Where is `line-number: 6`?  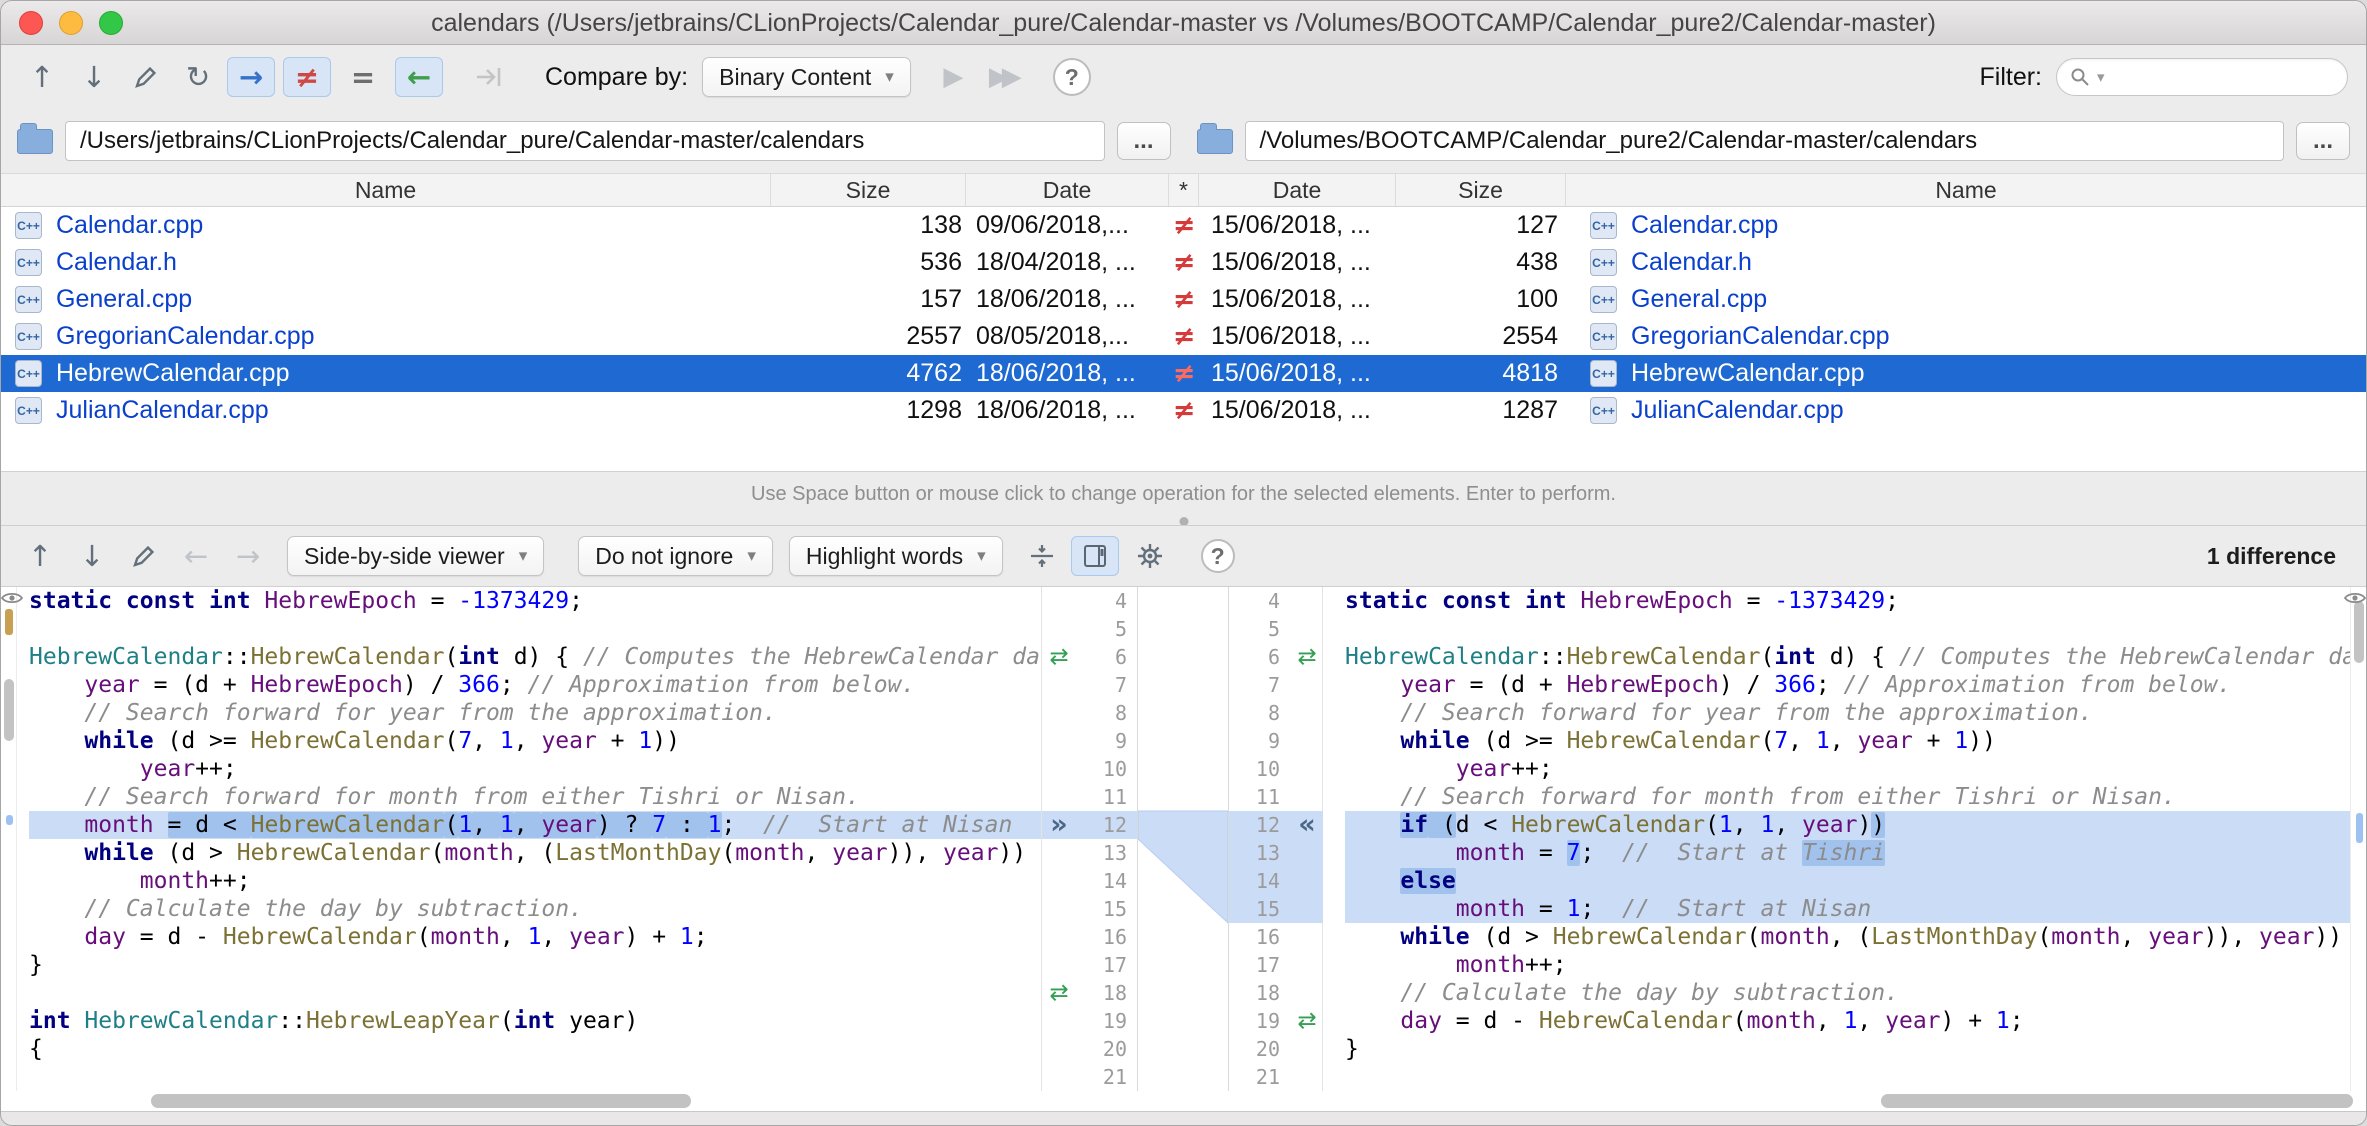
line-number: 6 is located at coordinates (1273, 657).